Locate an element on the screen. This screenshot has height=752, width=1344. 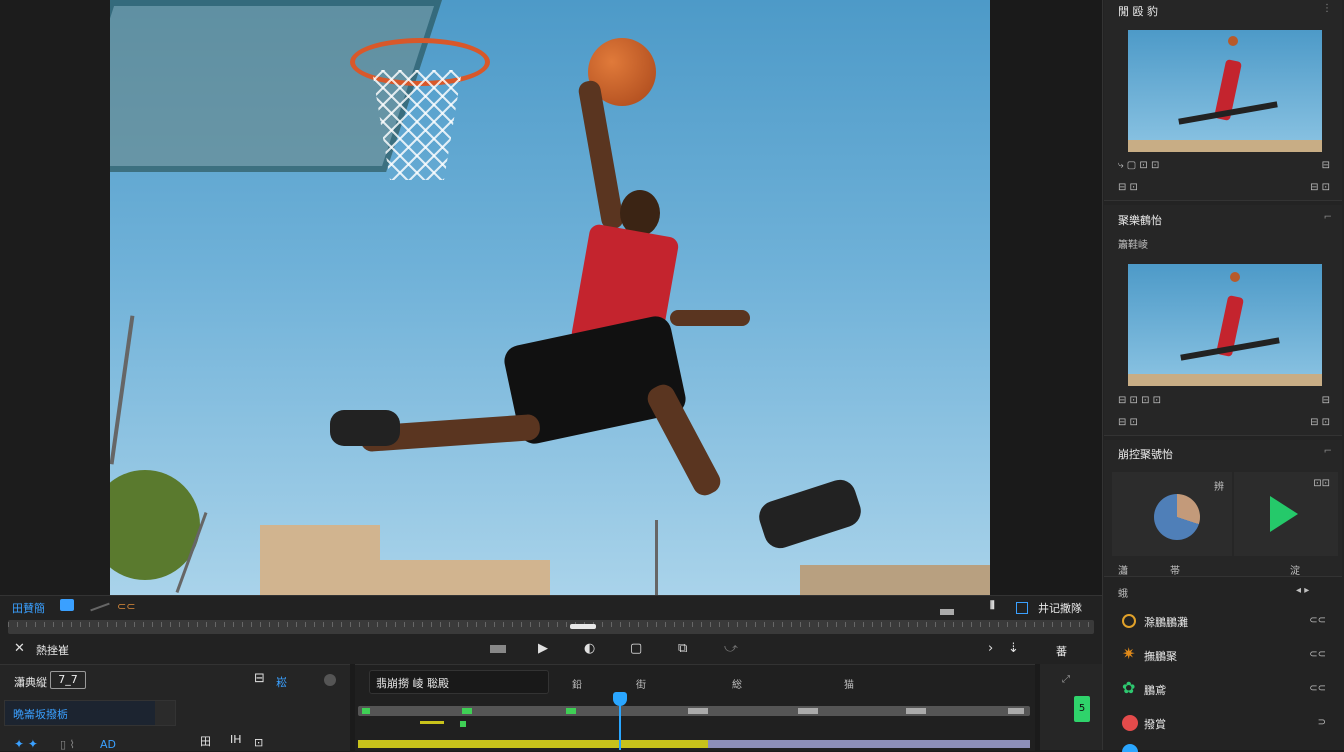
audio-card-title: 崩控聚號怡 is located at coordinates (1145, 454).